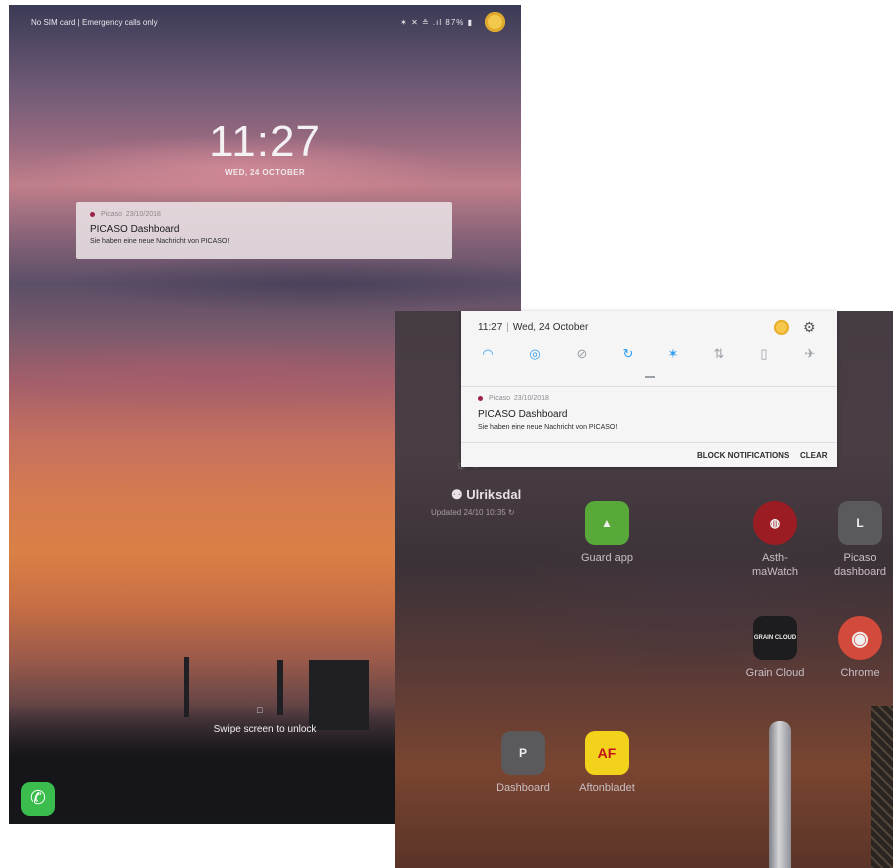 The image size is (893, 868). Describe the element at coordinates (38, 799) in the screenshot. I see `phone-shortcut-icon: ✆` at that location.